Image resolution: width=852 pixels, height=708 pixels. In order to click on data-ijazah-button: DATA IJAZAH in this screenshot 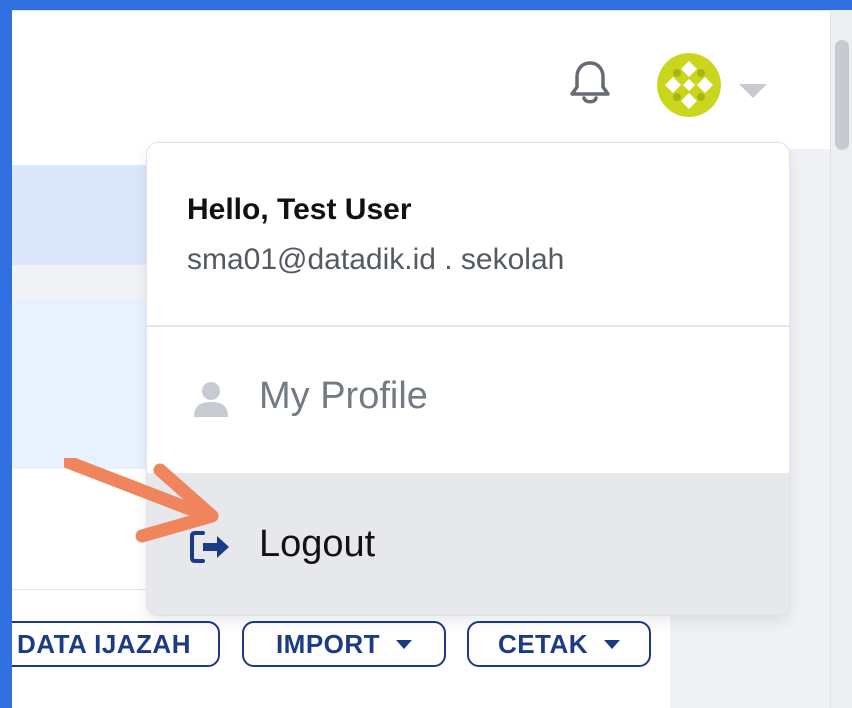, I will do `click(116, 644)`.